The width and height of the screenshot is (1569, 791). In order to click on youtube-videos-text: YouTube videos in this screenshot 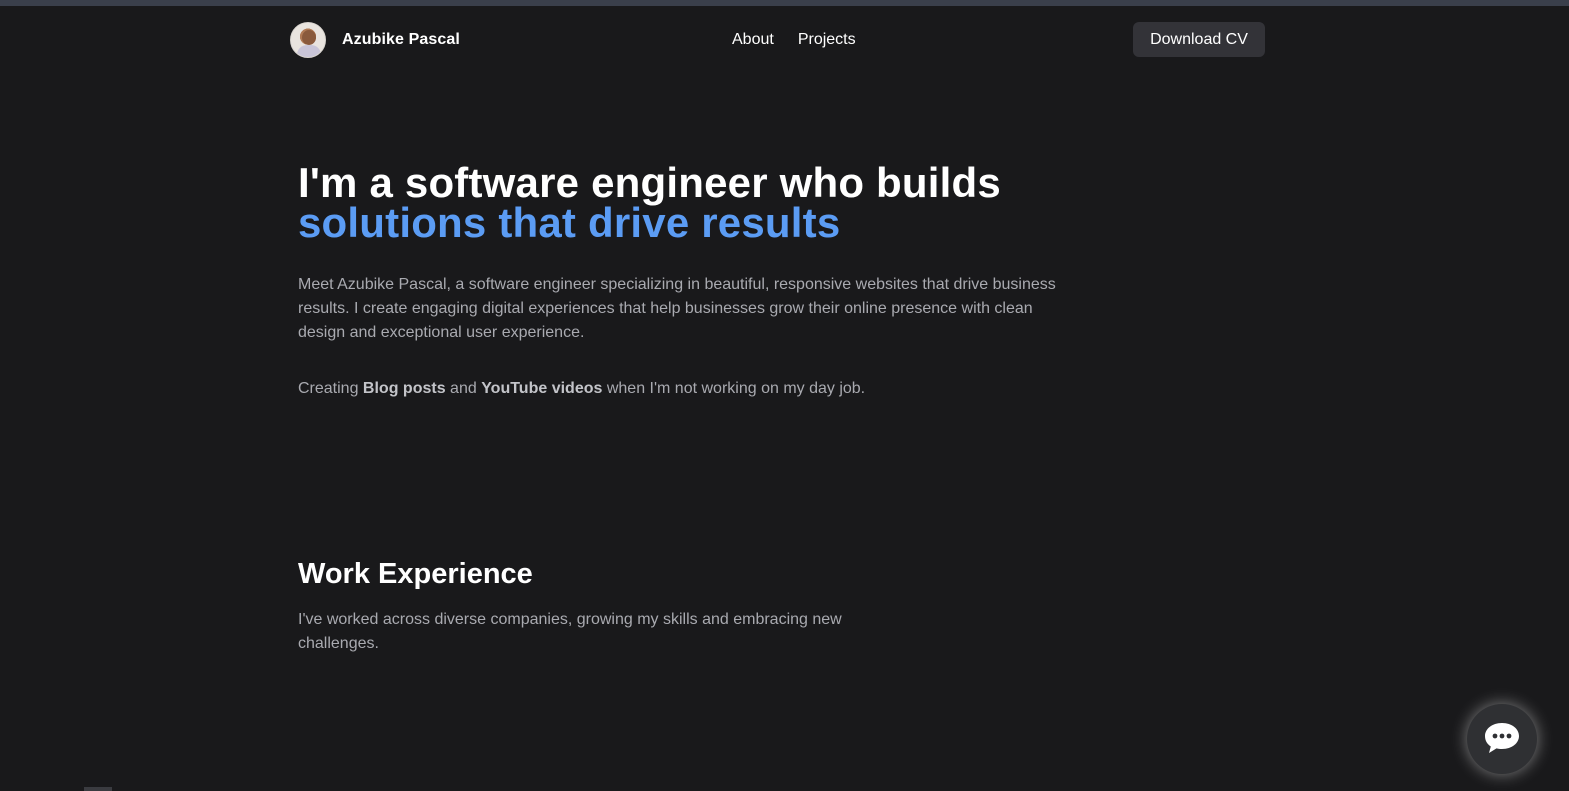, I will do `click(542, 388)`.